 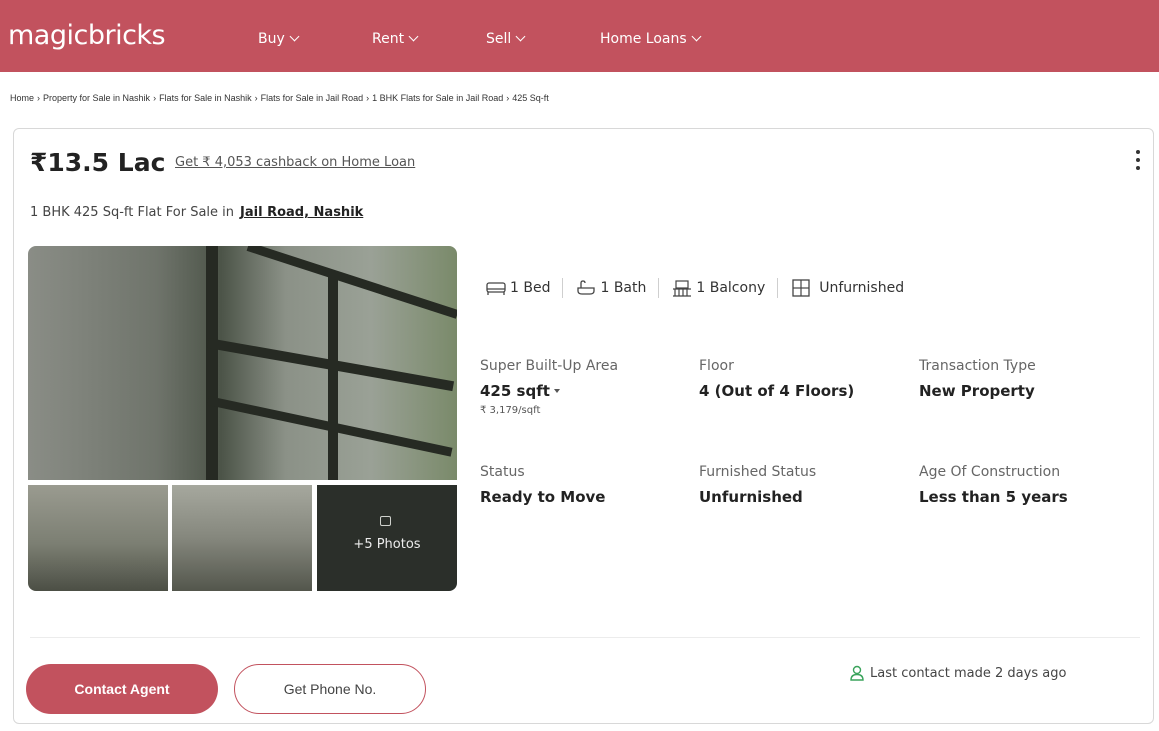 I want to click on area-value-text: 425 sqft, so click(x=515, y=391).